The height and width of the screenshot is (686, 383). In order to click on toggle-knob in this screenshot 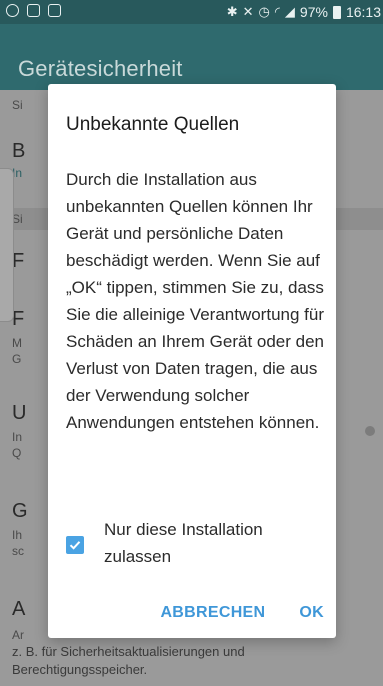, I will do `click(370, 431)`.